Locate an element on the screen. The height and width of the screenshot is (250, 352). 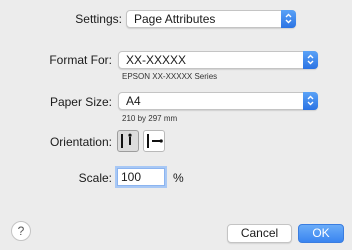
paper-size-value: A4 is located at coordinates (133, 101).